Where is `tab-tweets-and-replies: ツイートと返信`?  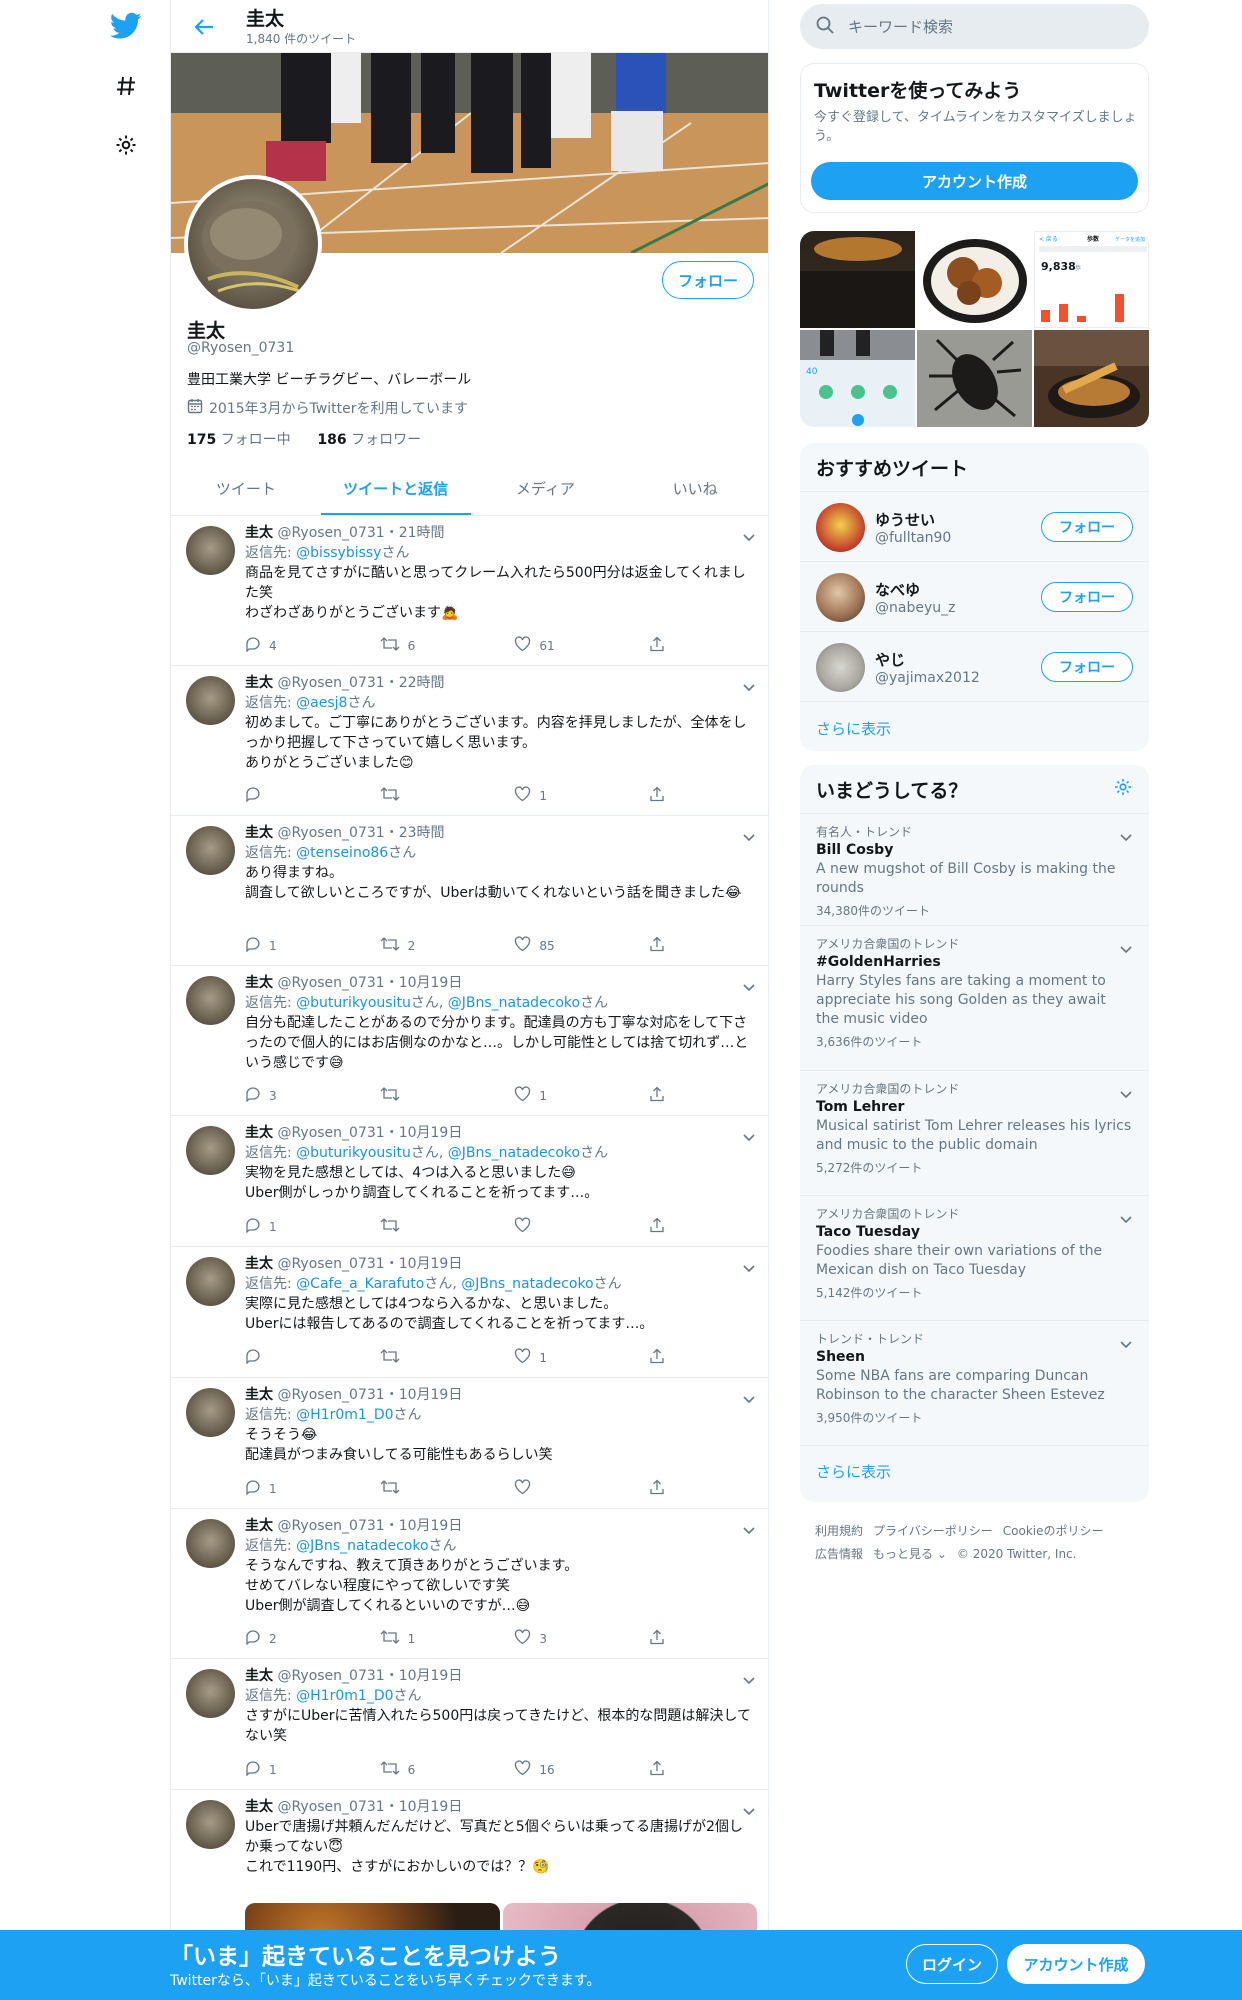 tab-tweets-and-replies: ツイートと返信 is located at coordinates (395, 488).